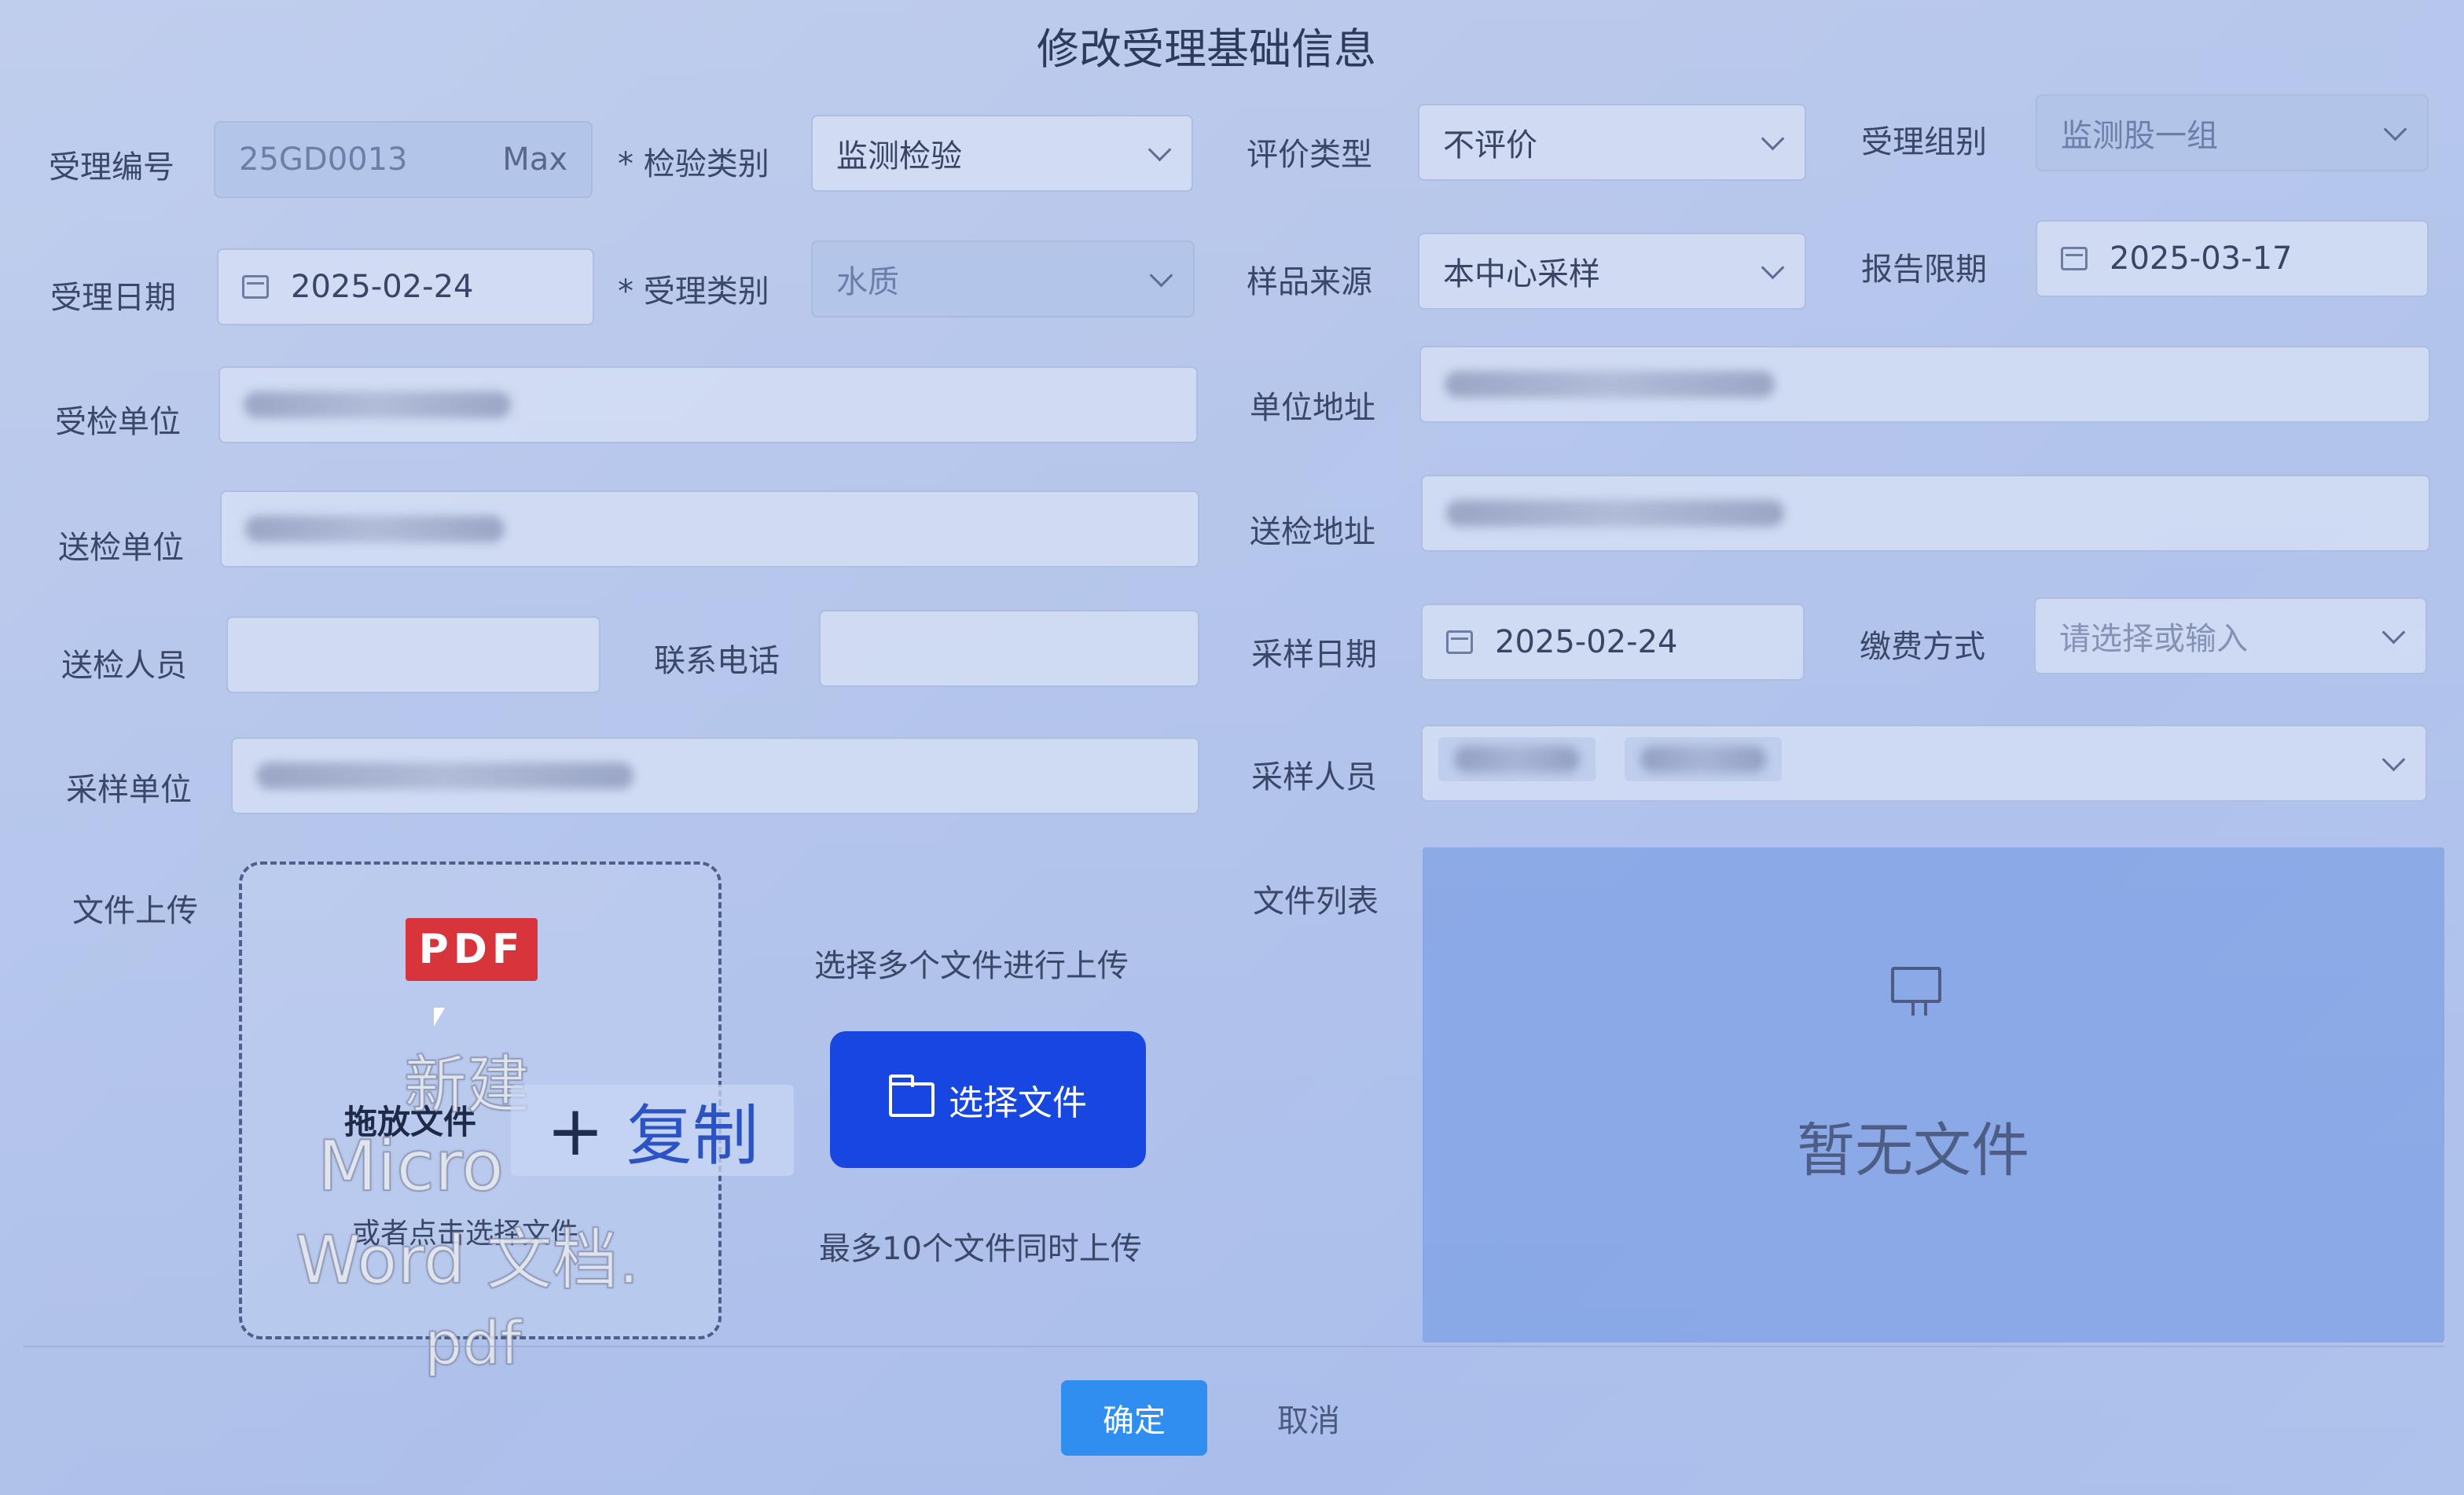 The image size is (2464, 1495). I want to click on accept-group-label: 受理组别, so click(1924, 142).